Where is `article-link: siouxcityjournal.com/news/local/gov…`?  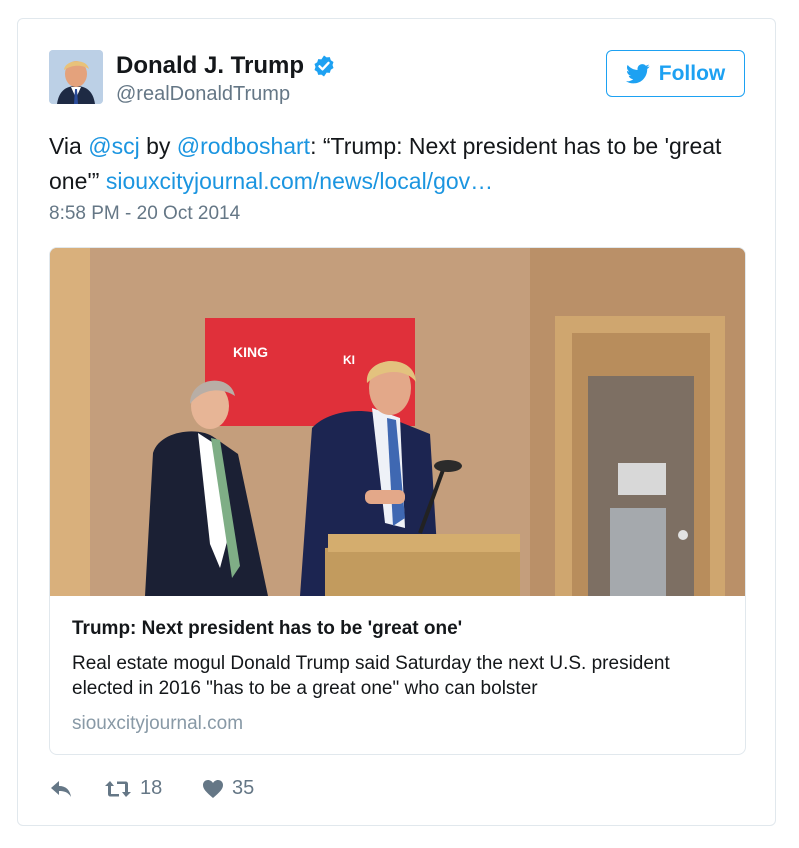 article-link: siouxcityjournal.com/news/local/gov… is located at coordinates (299, 181).